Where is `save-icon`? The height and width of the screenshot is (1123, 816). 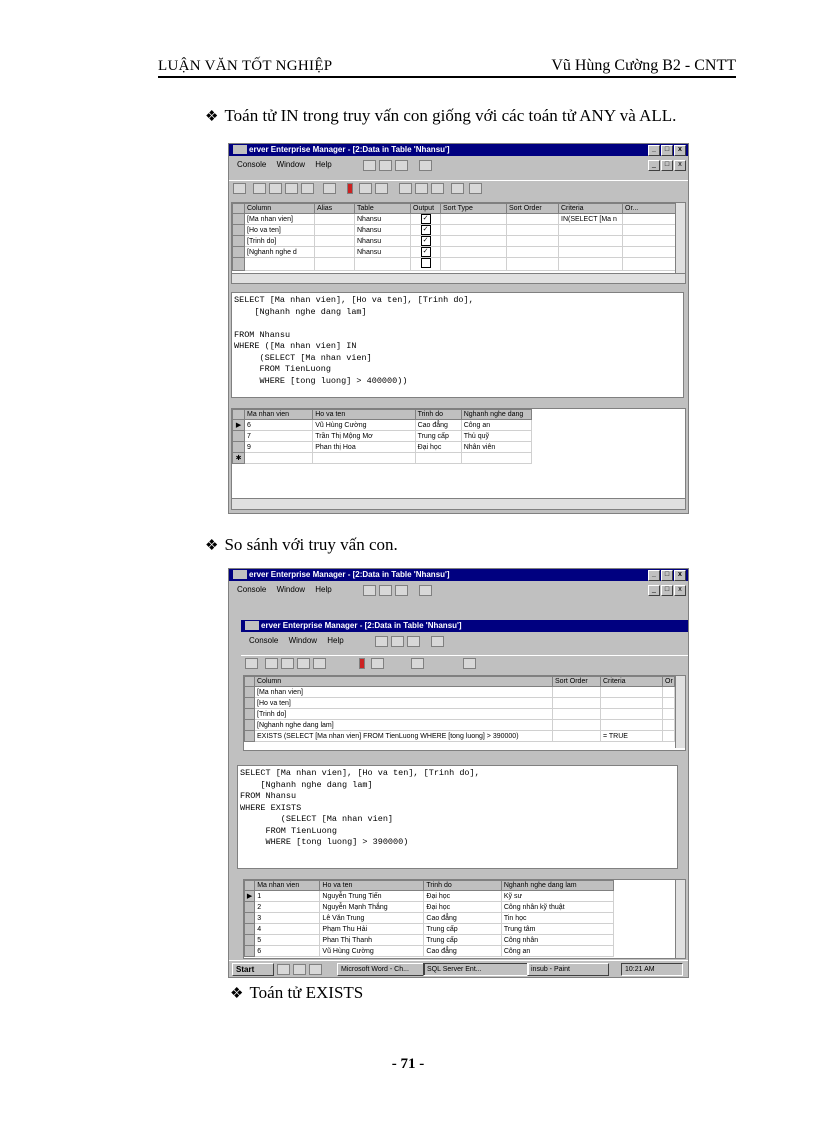
save-icon is located at coordinates (401, 165).